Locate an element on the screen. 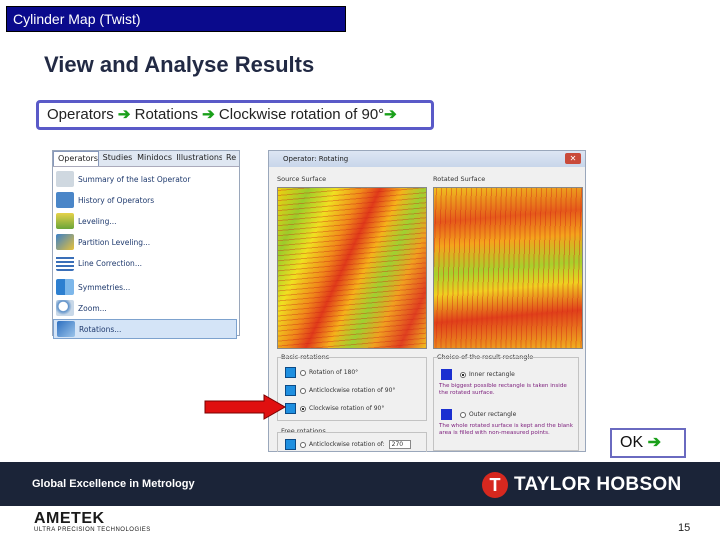 This screenshot has height=540, width=720. section-title: Cylinder Map (Twist) is located at coordinates (176, 19).